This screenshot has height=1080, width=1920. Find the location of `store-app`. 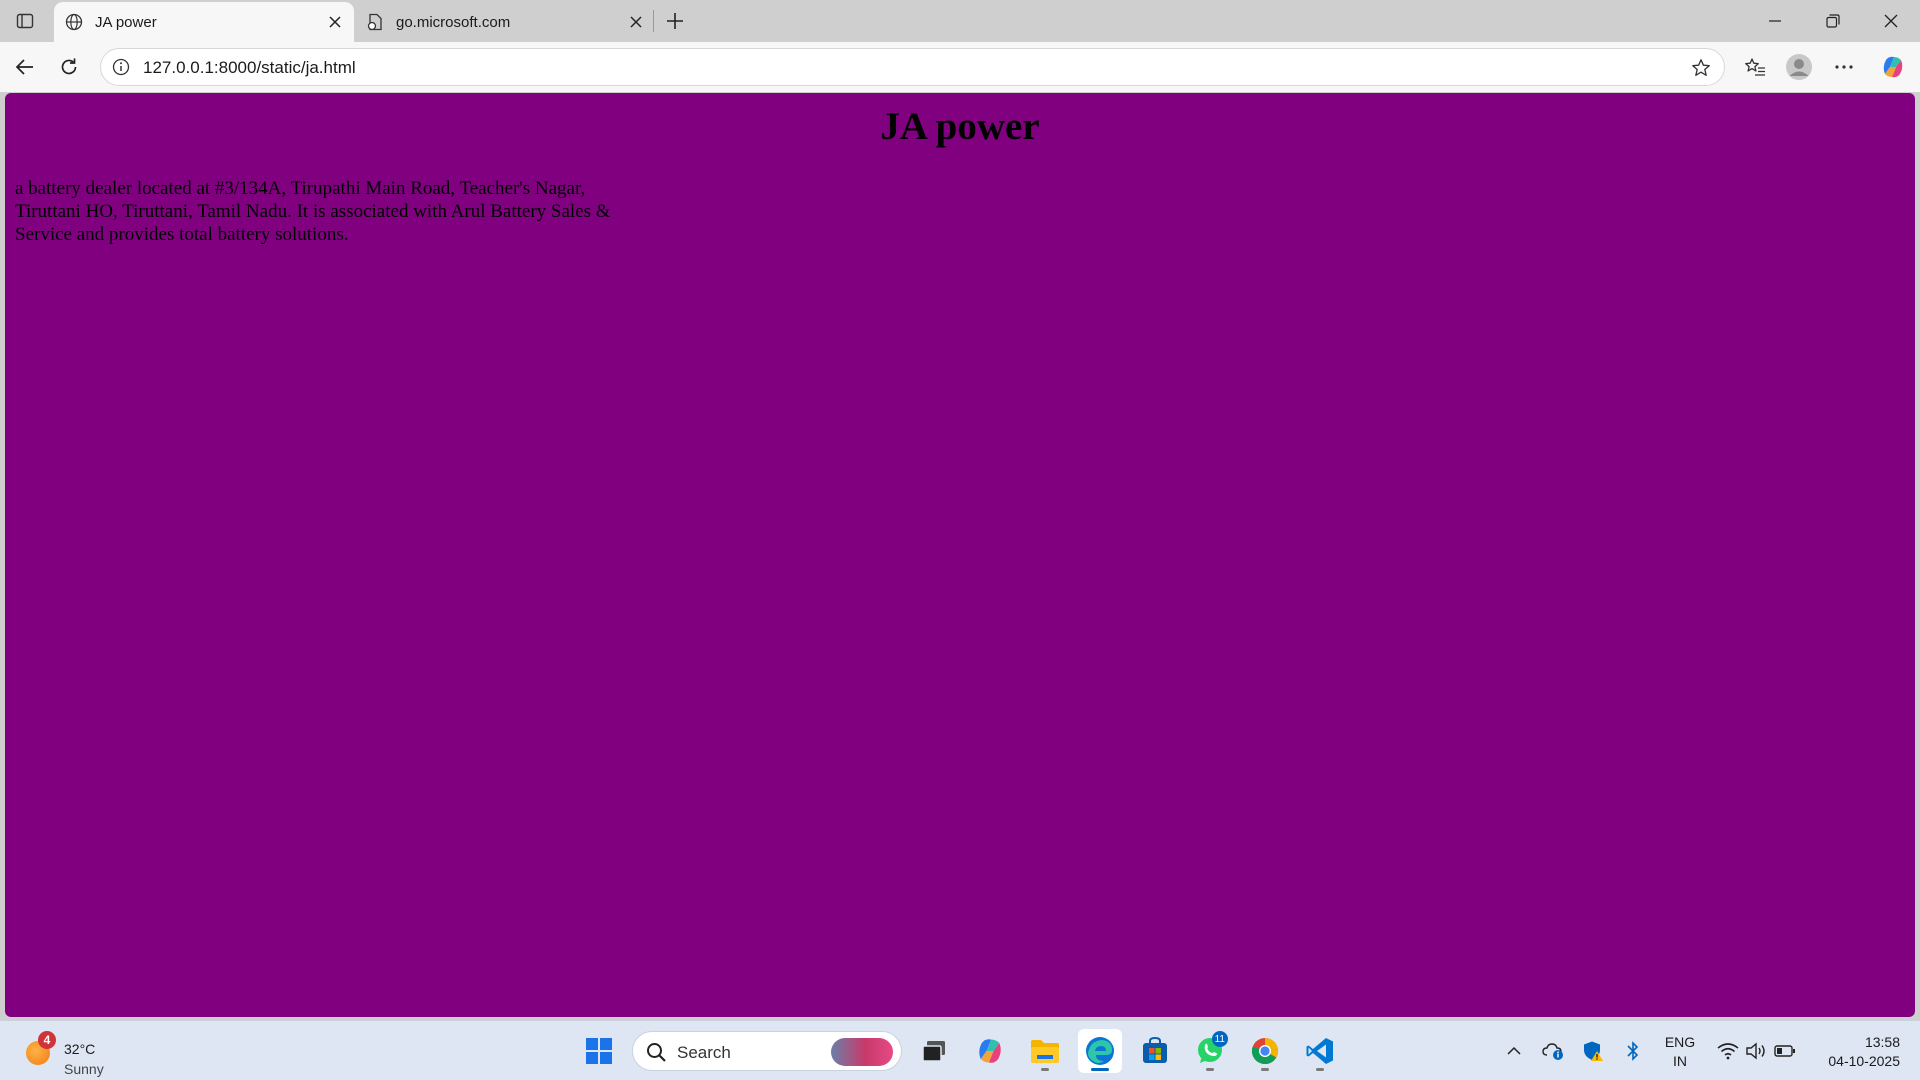

store-app is located at coordinates (1155, 1051).